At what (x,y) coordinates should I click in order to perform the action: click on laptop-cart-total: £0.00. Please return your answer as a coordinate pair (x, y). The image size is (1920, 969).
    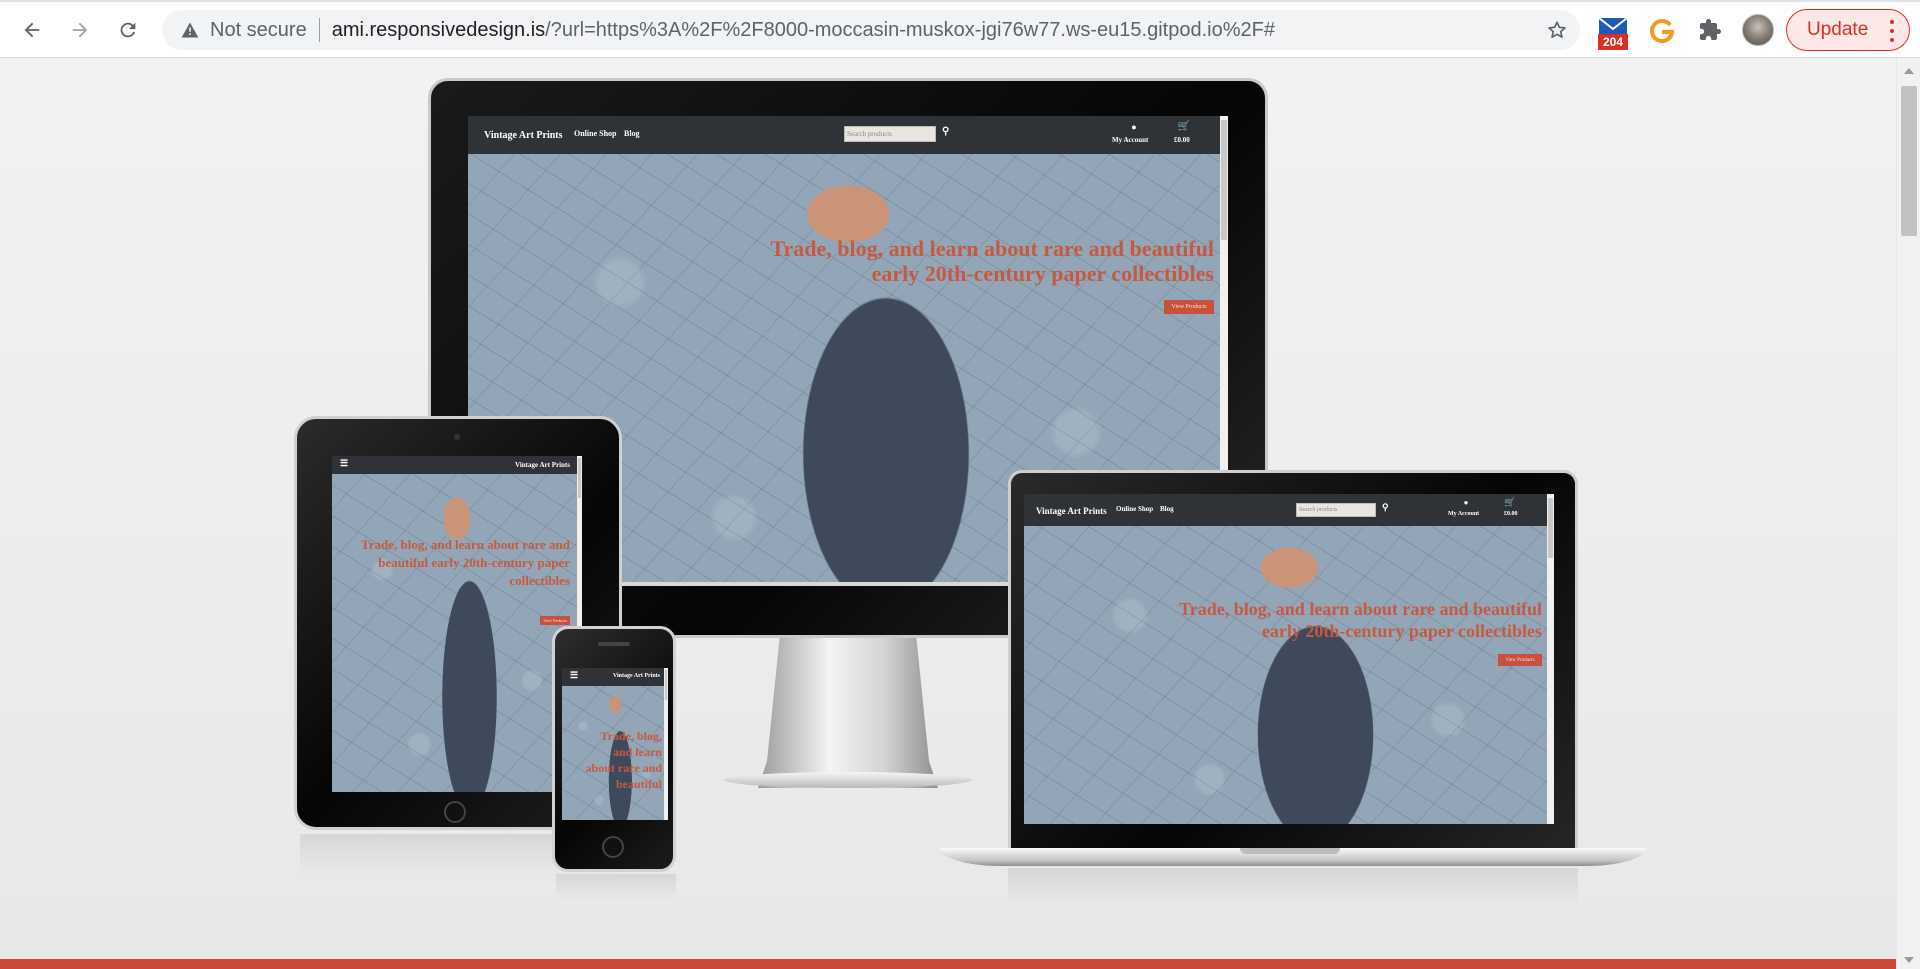
    Looking at the image, I should click on (1511, 514).